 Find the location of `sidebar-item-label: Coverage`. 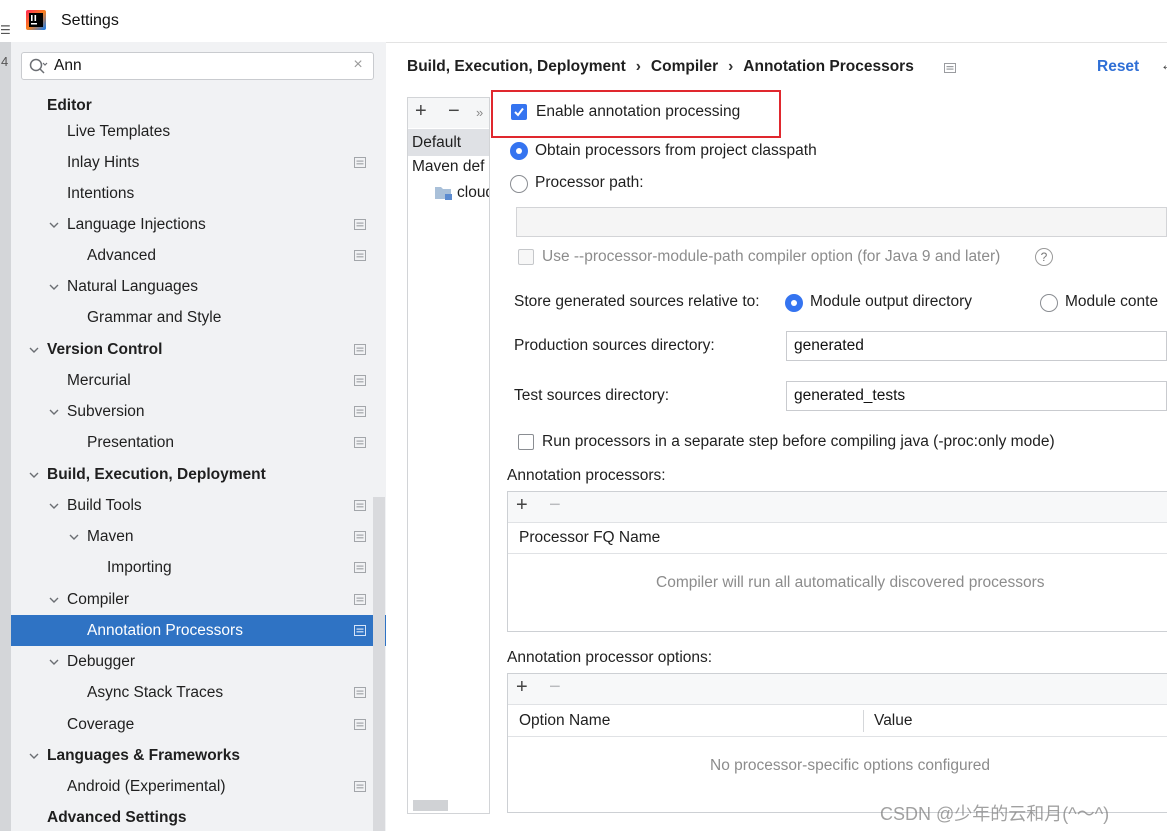

sidebar-item-label: Coverage is located at coordinates (101, 724).